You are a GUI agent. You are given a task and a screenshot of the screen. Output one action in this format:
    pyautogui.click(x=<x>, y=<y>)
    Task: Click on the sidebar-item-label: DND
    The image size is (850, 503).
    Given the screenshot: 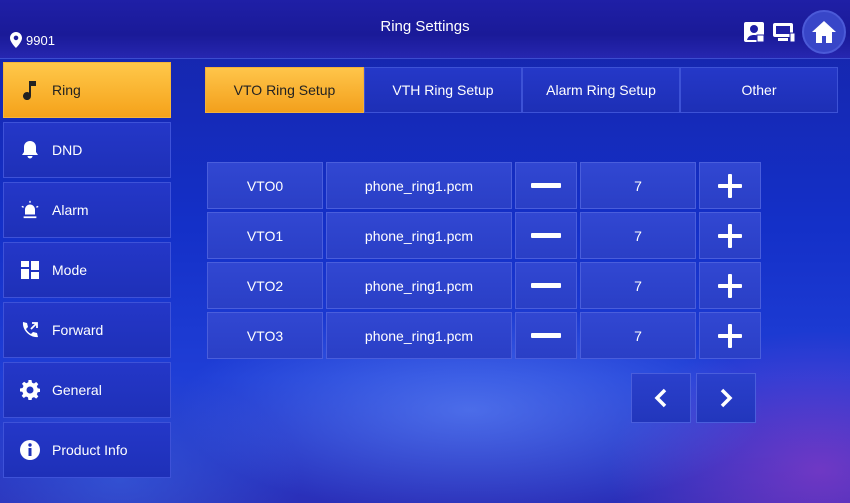 What is the action you would take?
    pyautogui.click(x=67, y=150)
    